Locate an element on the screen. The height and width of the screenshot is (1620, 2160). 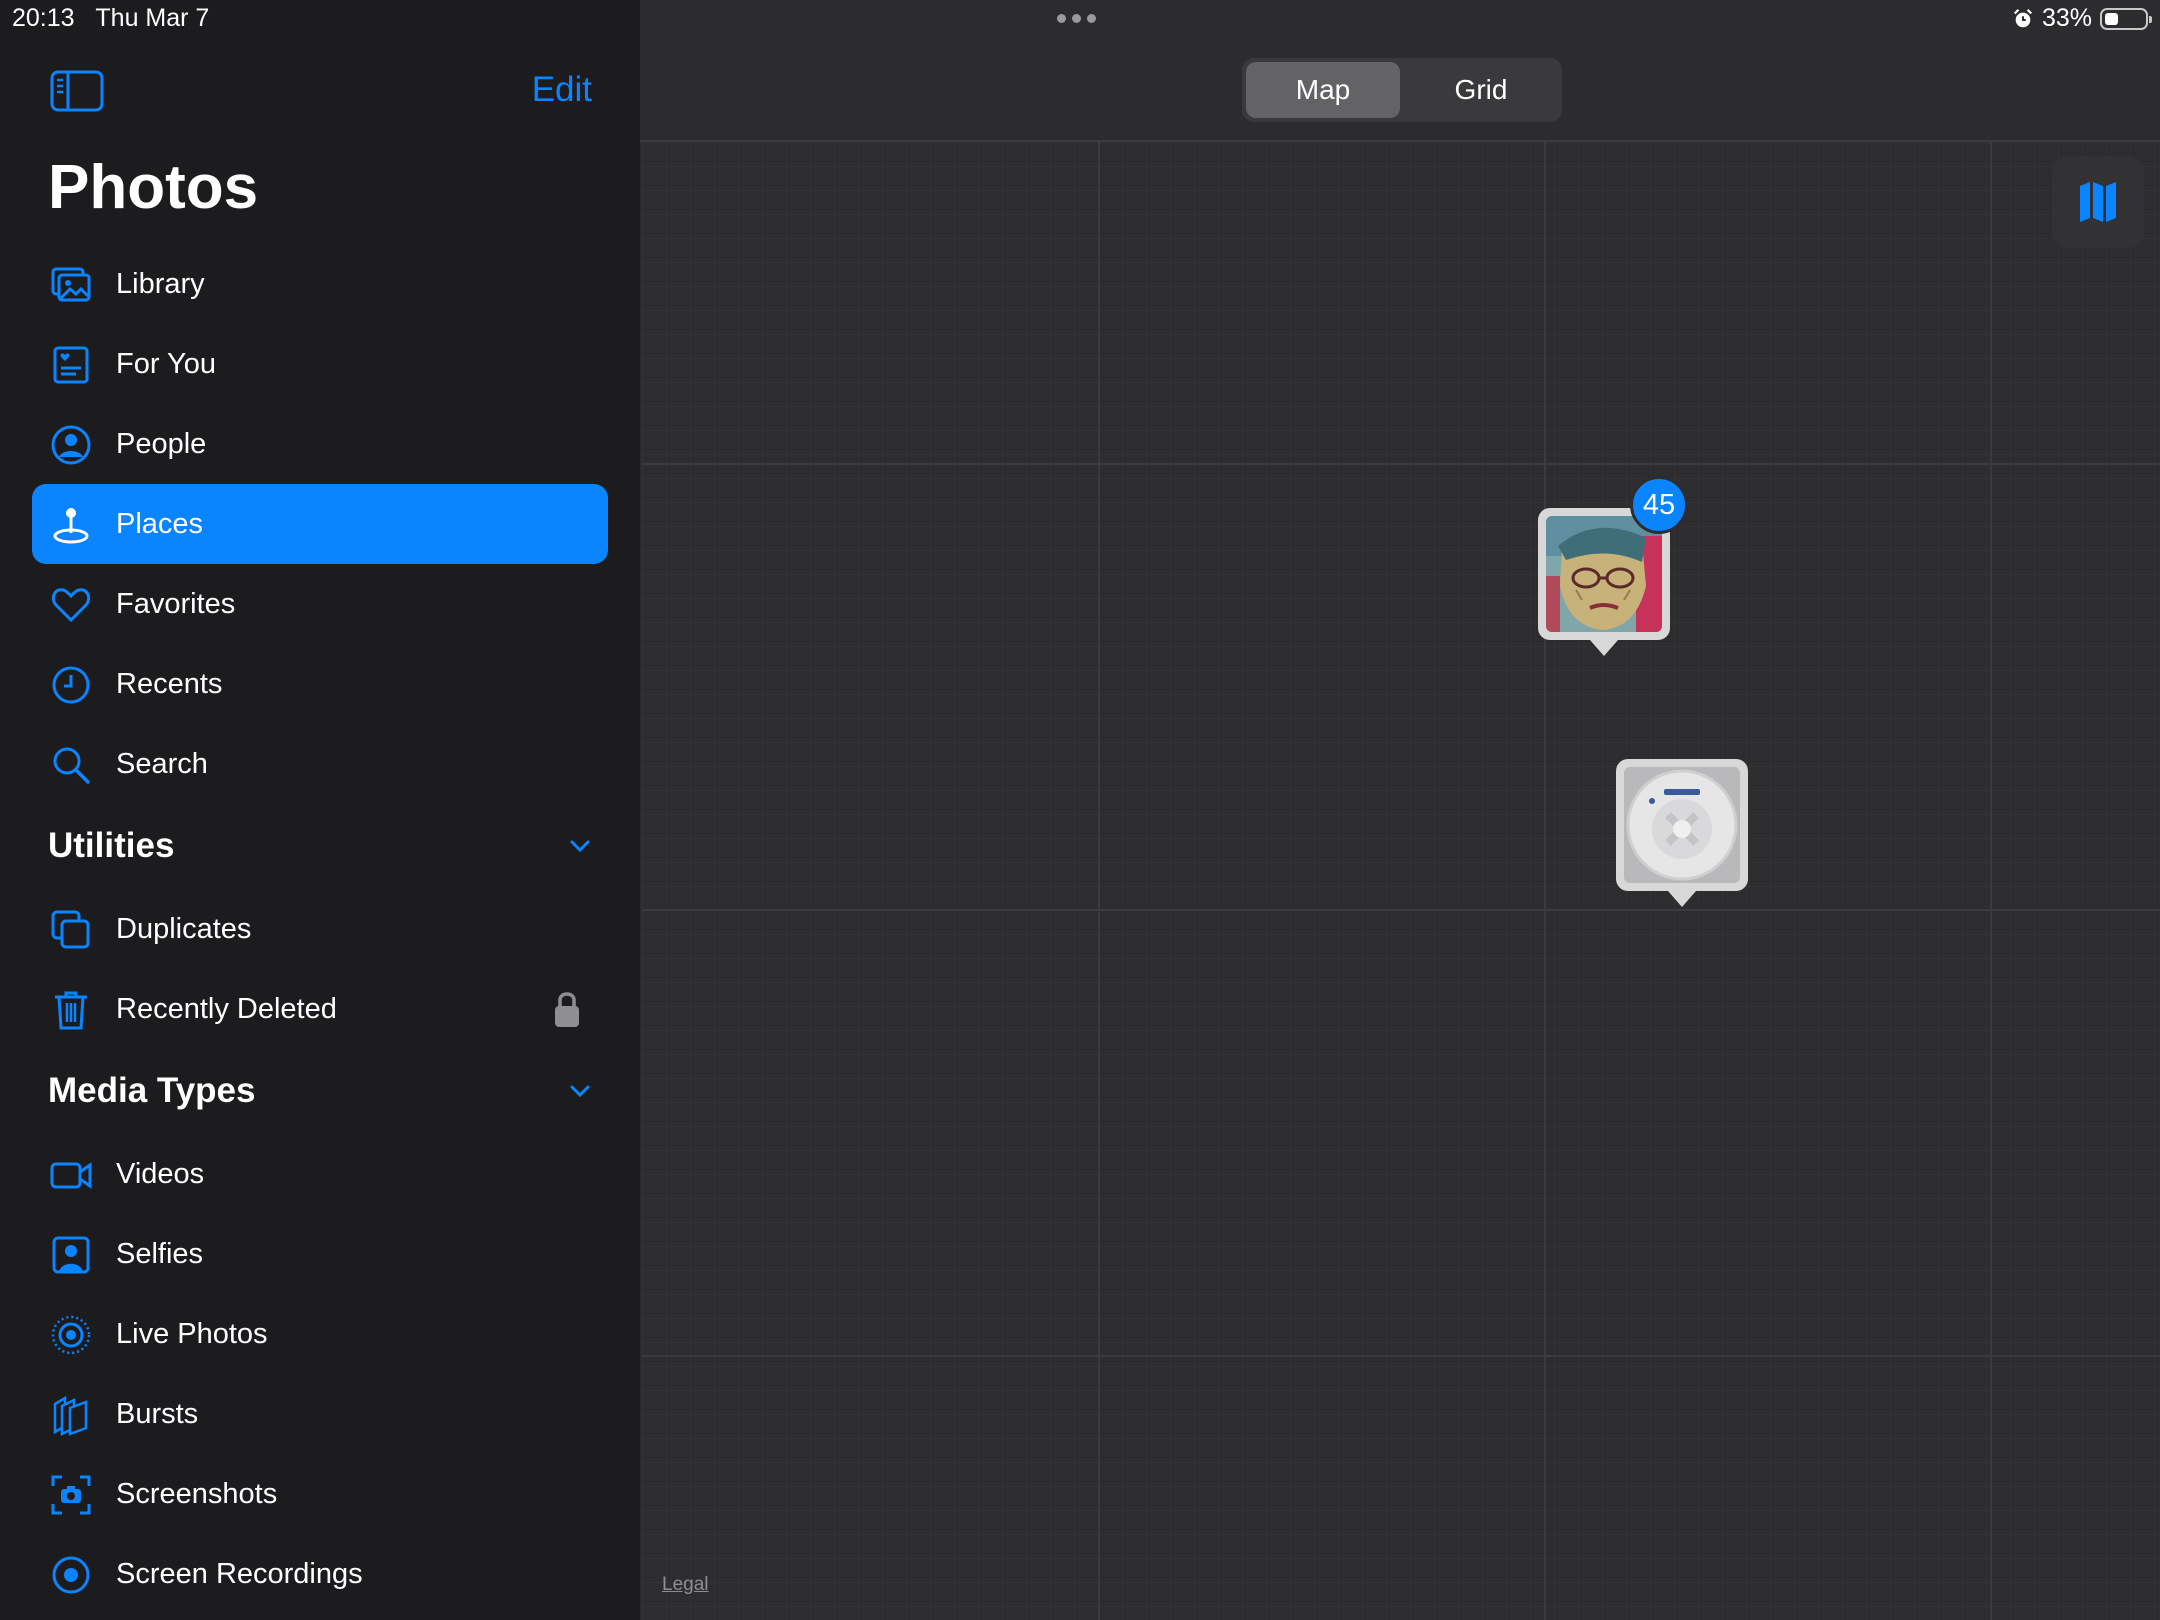
sidebar-item-duplicates: Duplicates is located at coordinates (320, 929).